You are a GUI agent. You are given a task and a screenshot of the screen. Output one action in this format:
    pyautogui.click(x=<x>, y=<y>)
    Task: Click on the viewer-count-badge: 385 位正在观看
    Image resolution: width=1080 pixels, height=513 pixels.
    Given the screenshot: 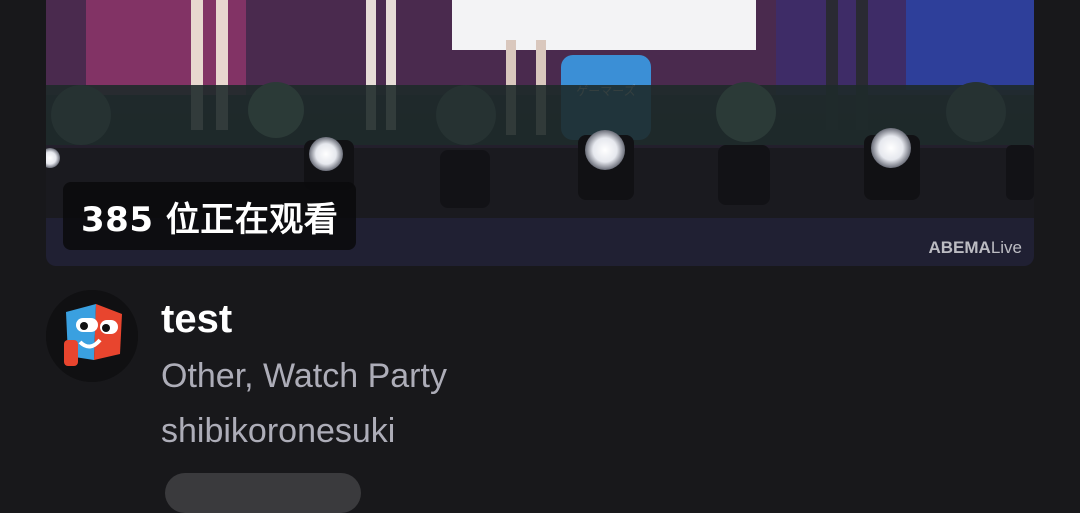 What is the action you would take?
    pyautogui.click(x=210, y=216)
    